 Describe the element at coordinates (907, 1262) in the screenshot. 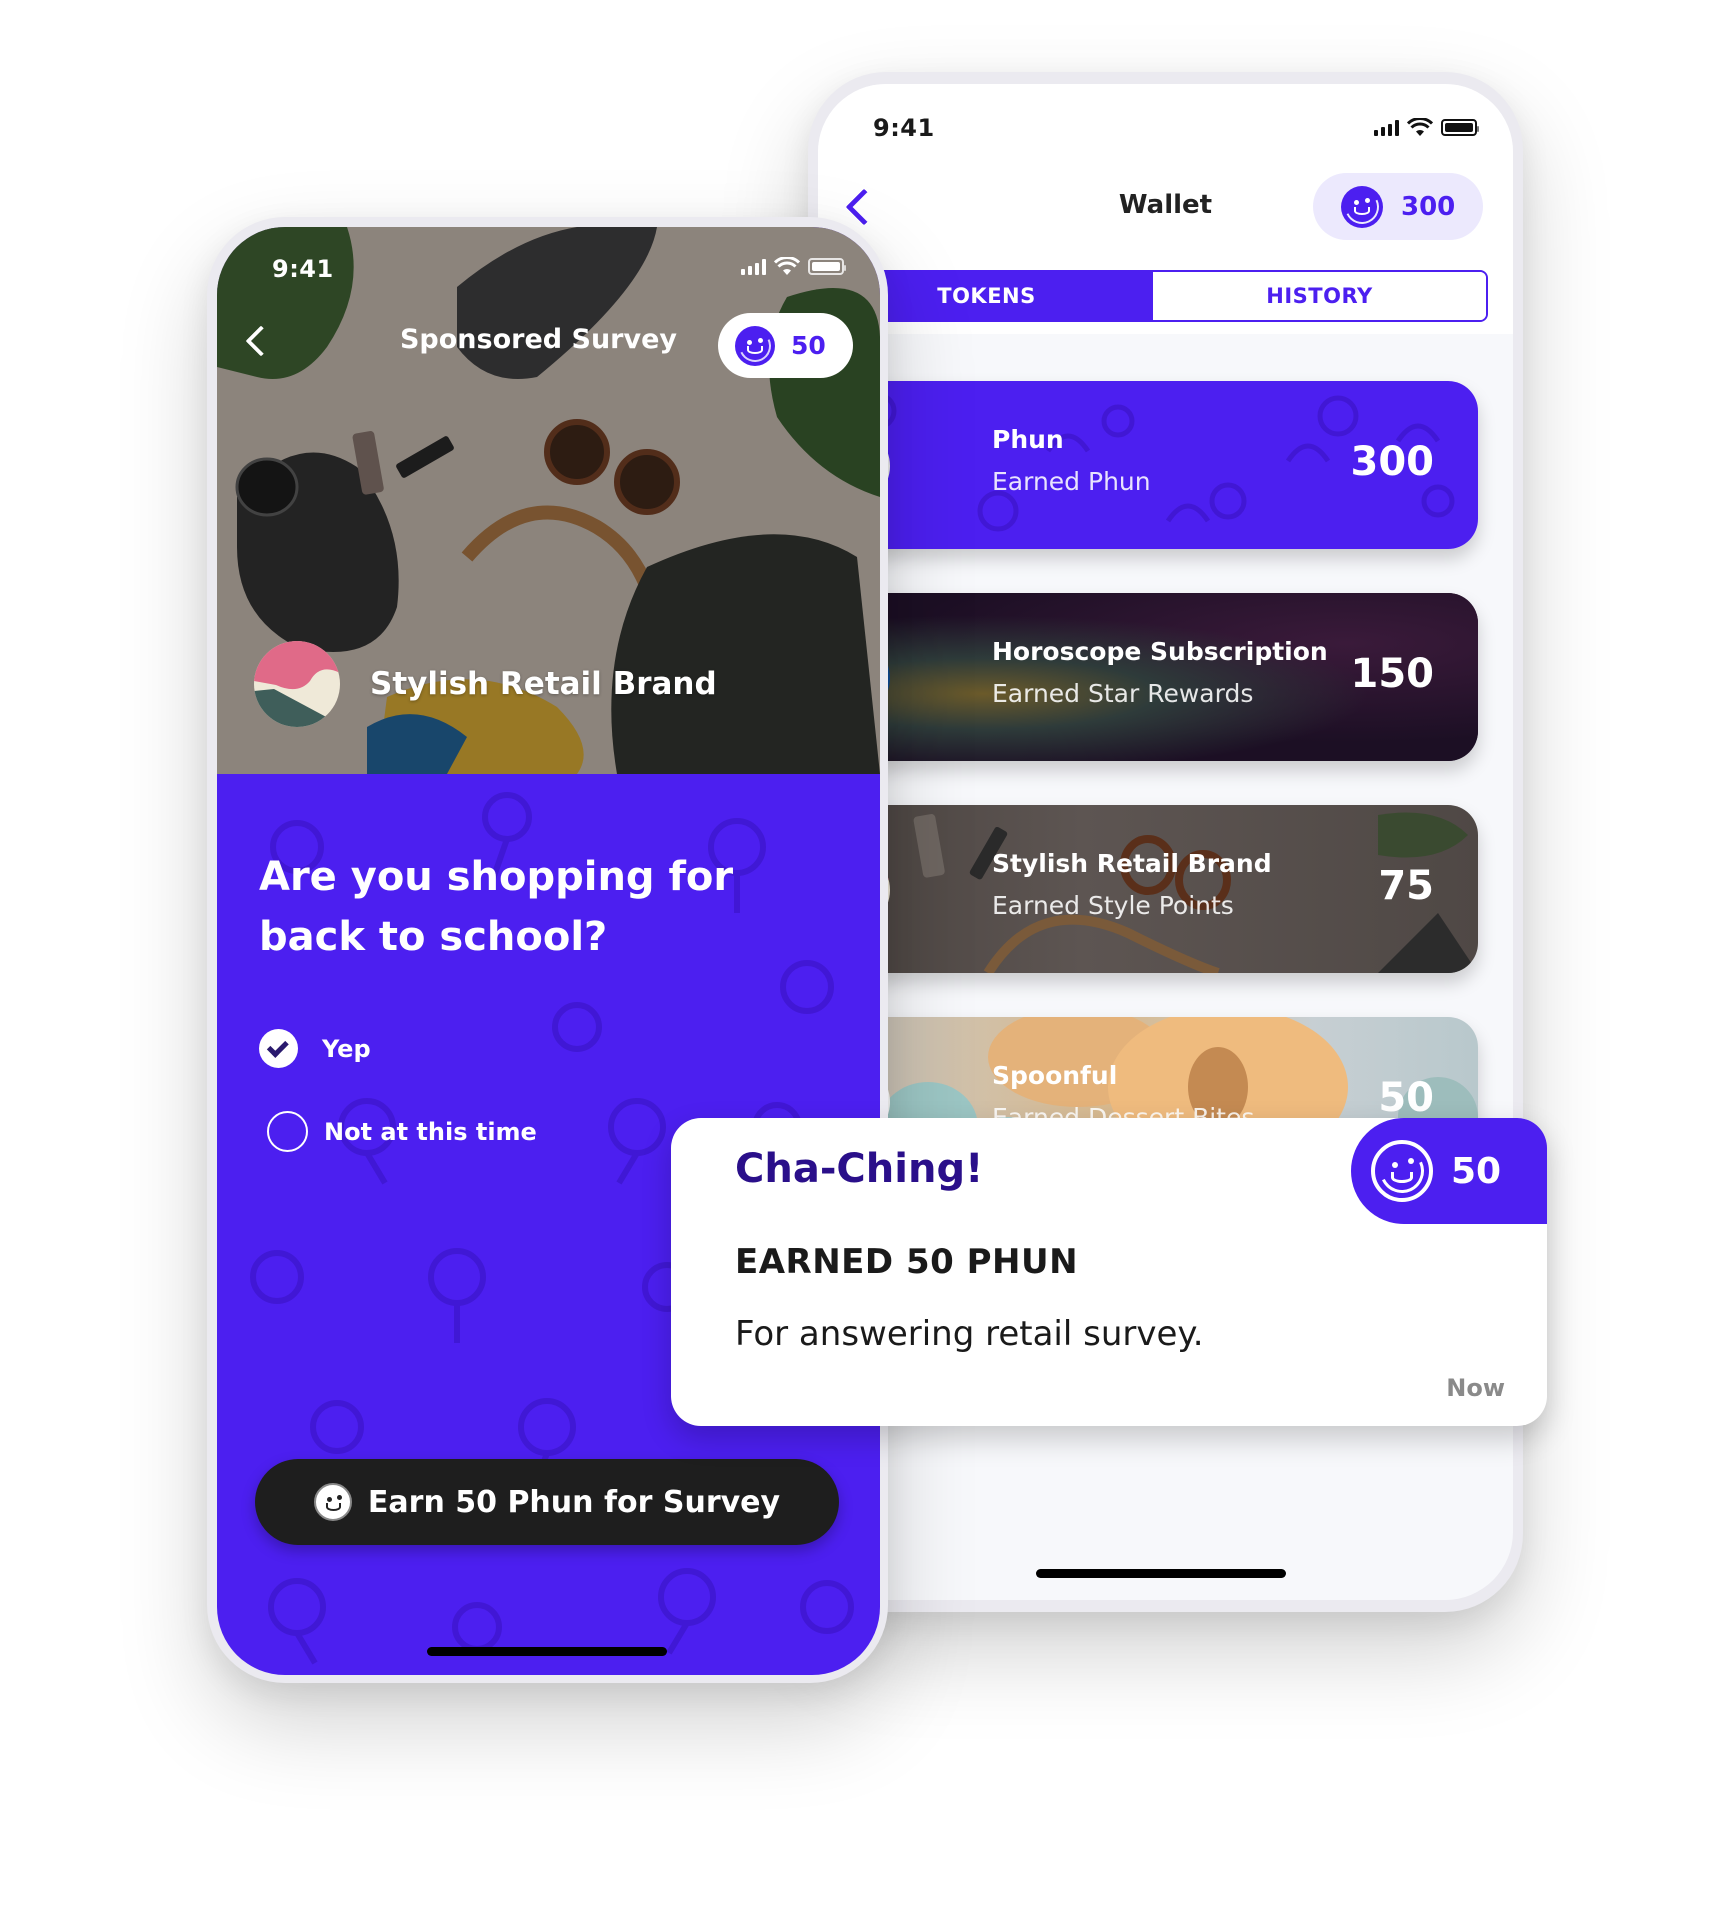

I see `notification-heading: EARNED 50 PHUN` at that location.